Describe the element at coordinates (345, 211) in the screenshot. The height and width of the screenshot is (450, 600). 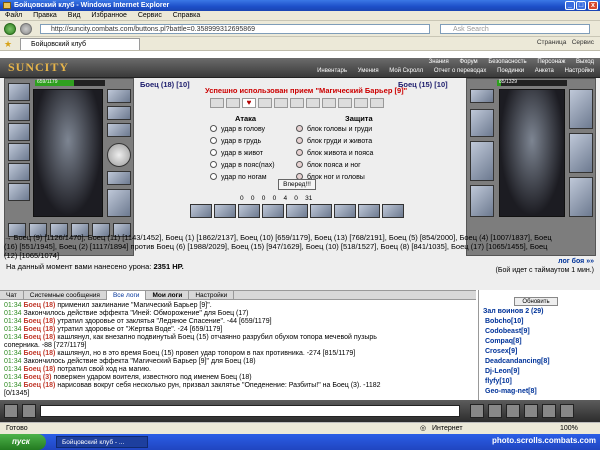
I see `scroll-button-7-icon` at that location.